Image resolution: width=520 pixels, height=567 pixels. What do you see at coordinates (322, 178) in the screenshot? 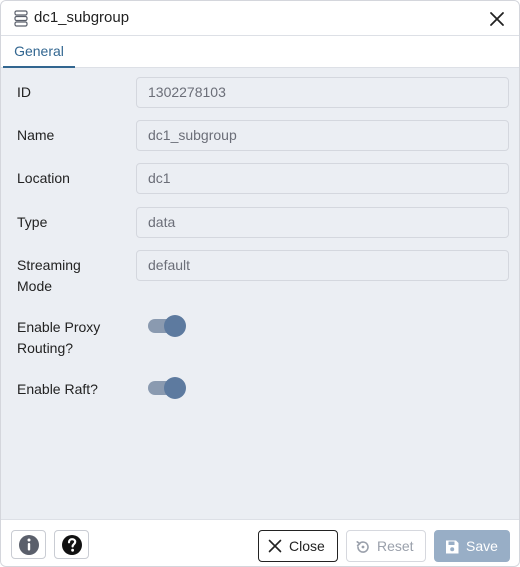
I see `location-field: dc1` at bounding box center [322, 178].